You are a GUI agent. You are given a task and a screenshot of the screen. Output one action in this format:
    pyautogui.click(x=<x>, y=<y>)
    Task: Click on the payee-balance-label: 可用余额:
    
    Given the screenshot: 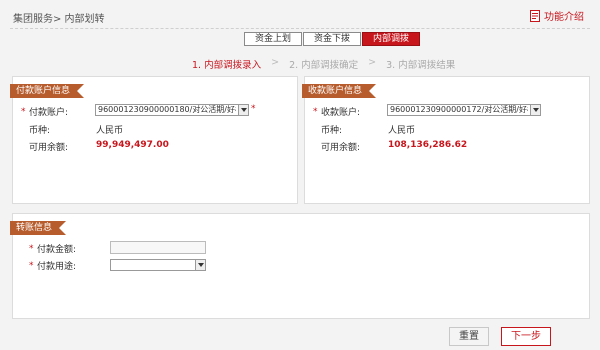 What is the action you would take?
    pyautogui.click(x=341, y=148)
    